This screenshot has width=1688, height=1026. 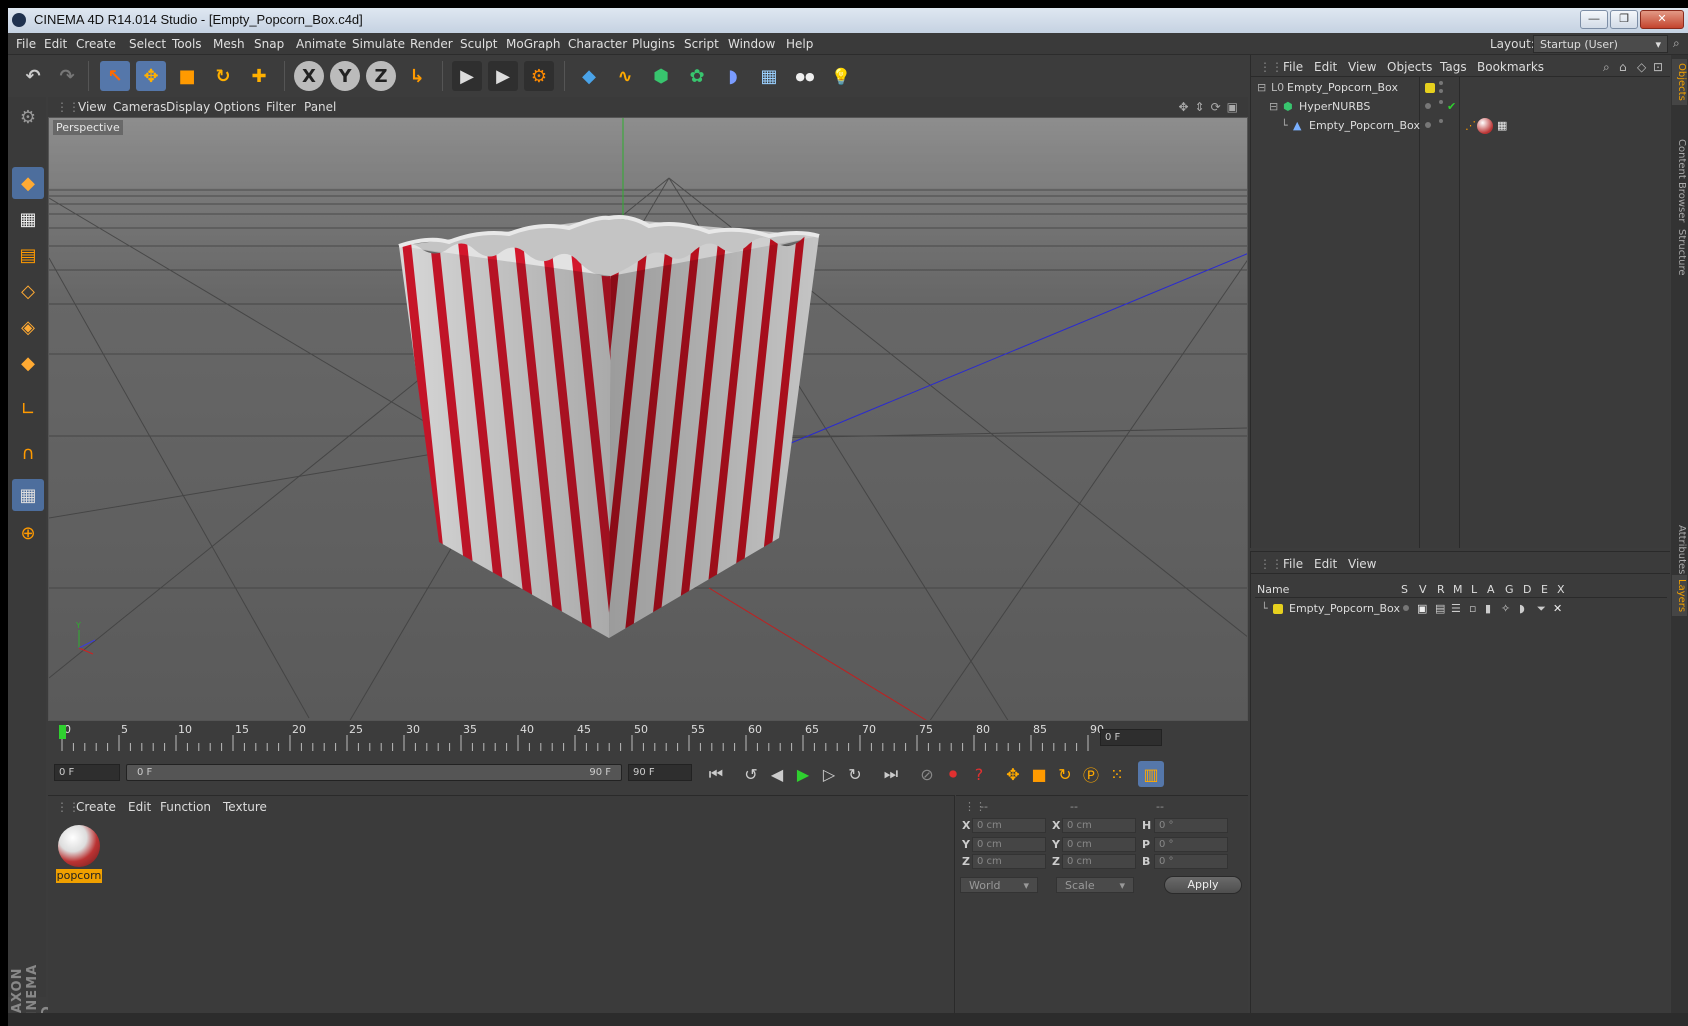 I want to click on om-home-icon: ⌂, so click(x=1623, y=67).